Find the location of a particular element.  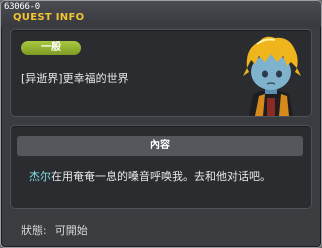

npc-portrait-icon is located at coordinates (272, 76).